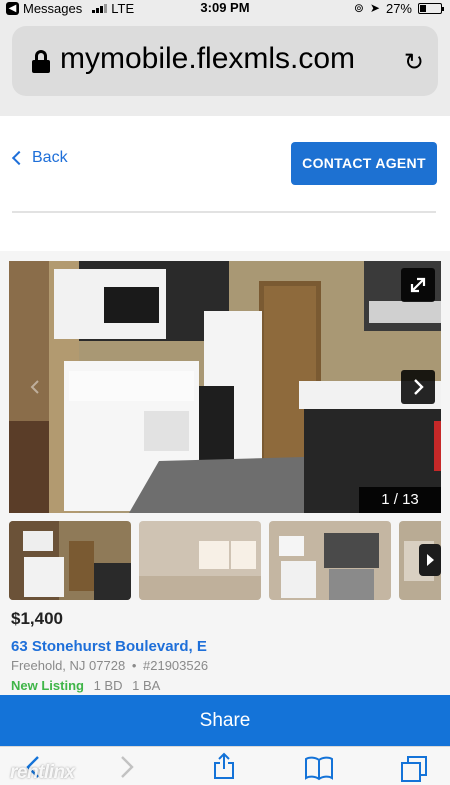  Describe the element at coordinates (225, 8) in the screenshot. I see `status-bar: ◀ Messages LTE 3:09 PM ⊚ ➤ 27%` at that location.